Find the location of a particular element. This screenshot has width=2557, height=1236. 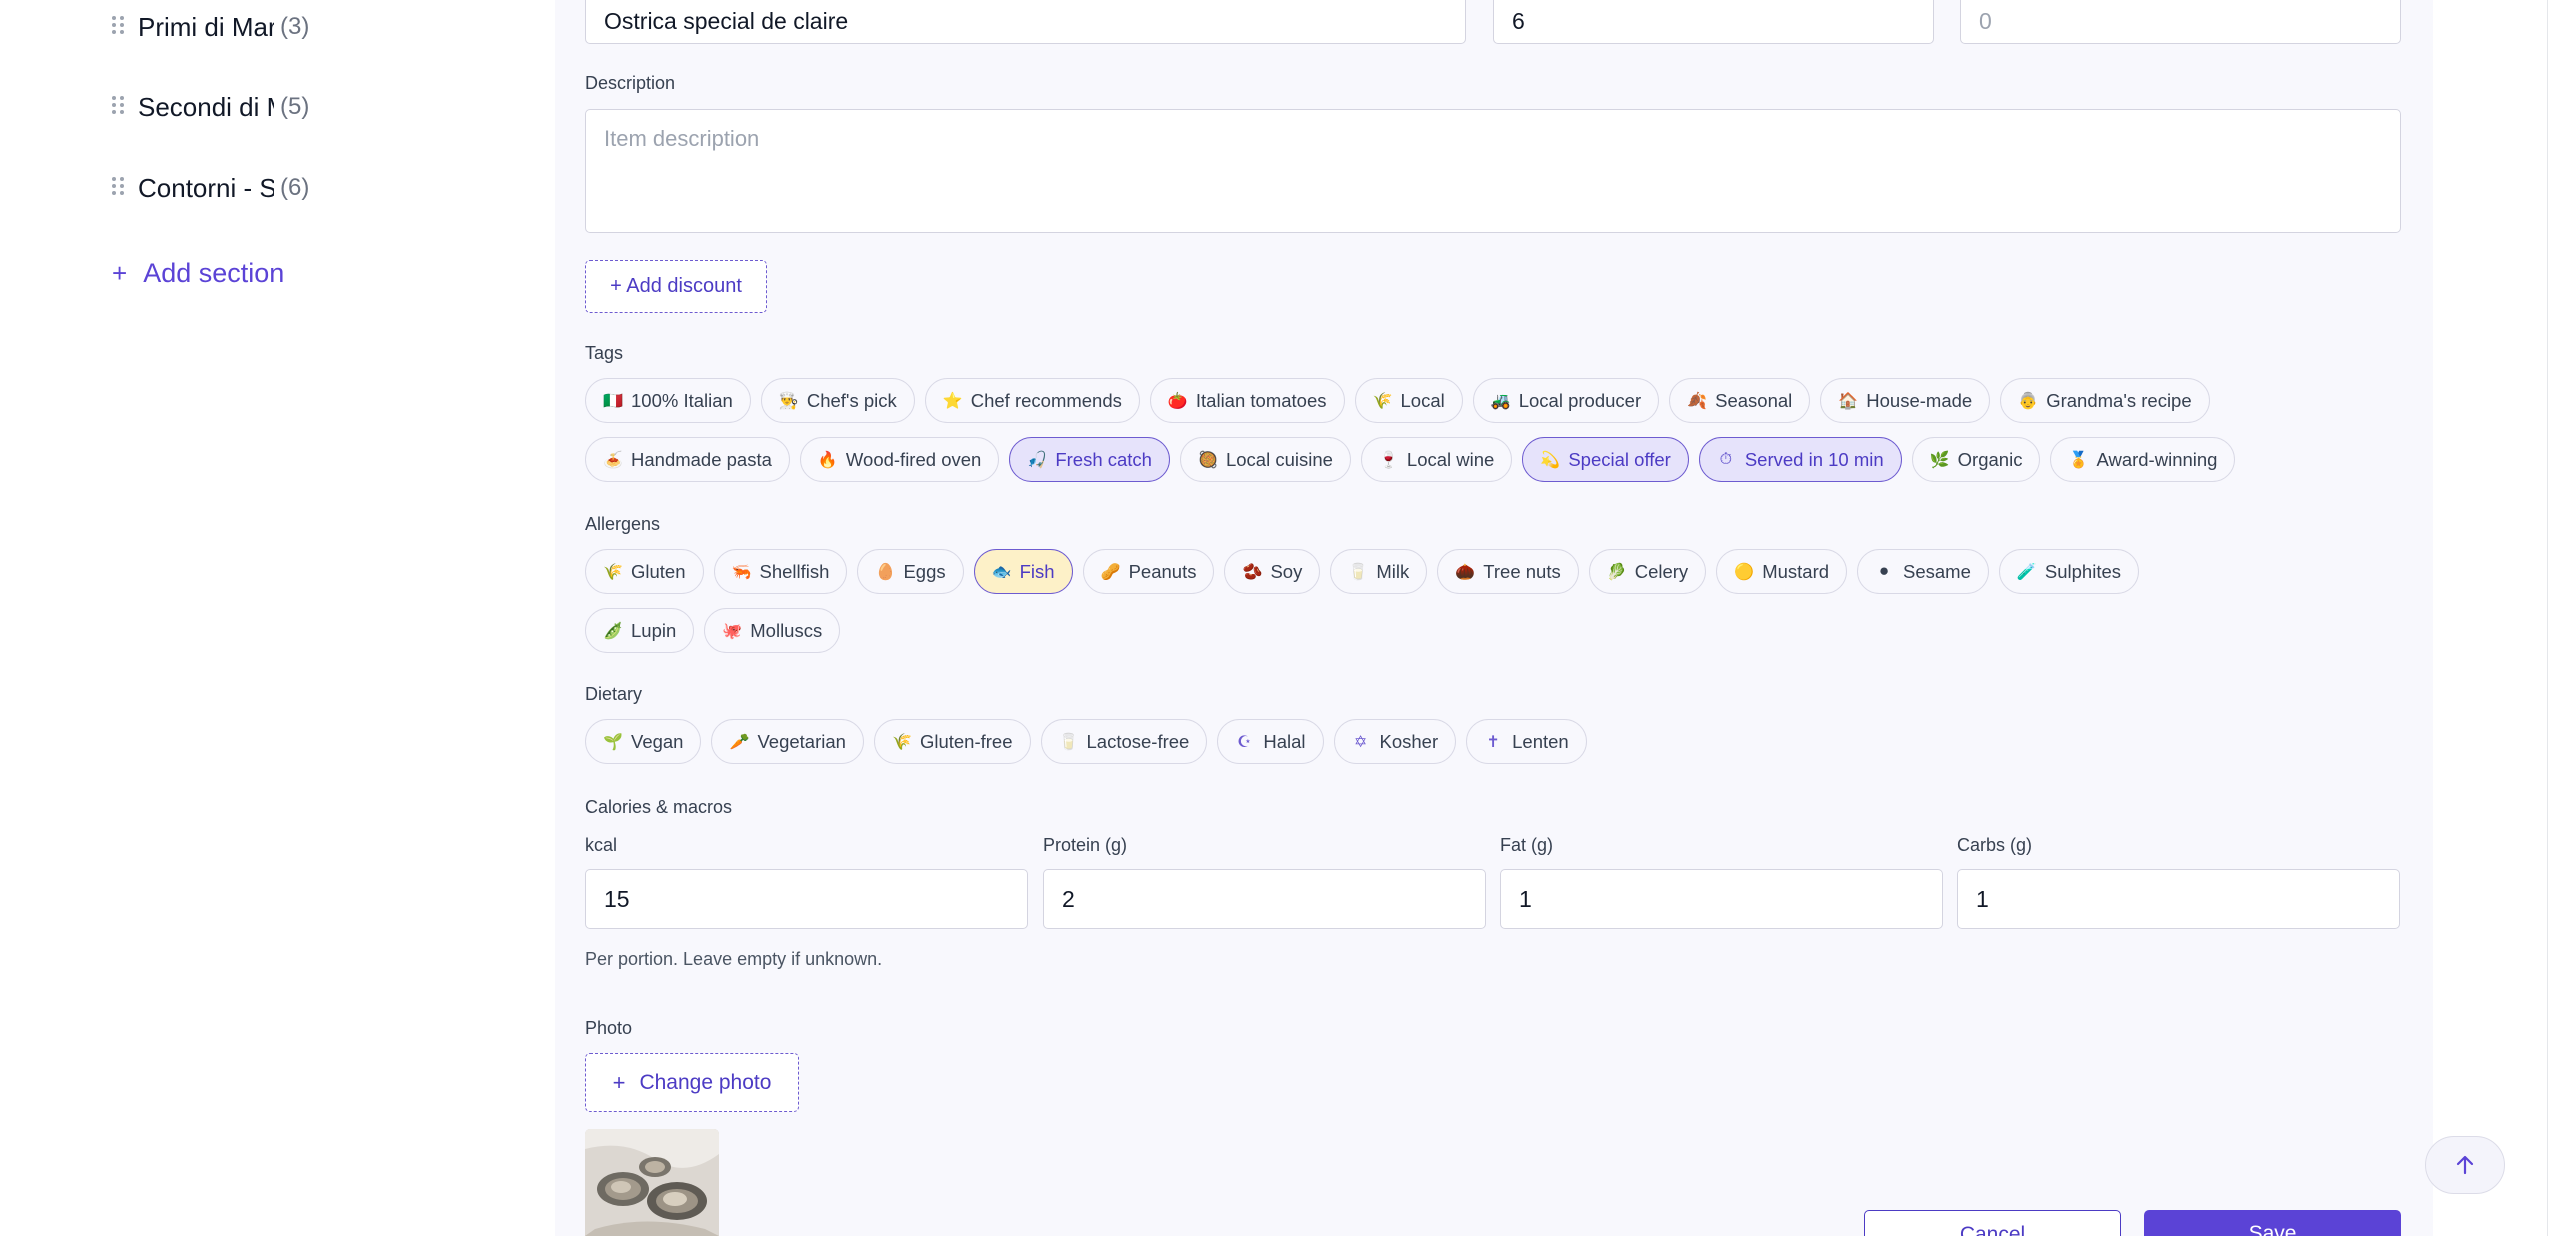

tag-label: Handmade pasta is located at coordinates (701, 459).